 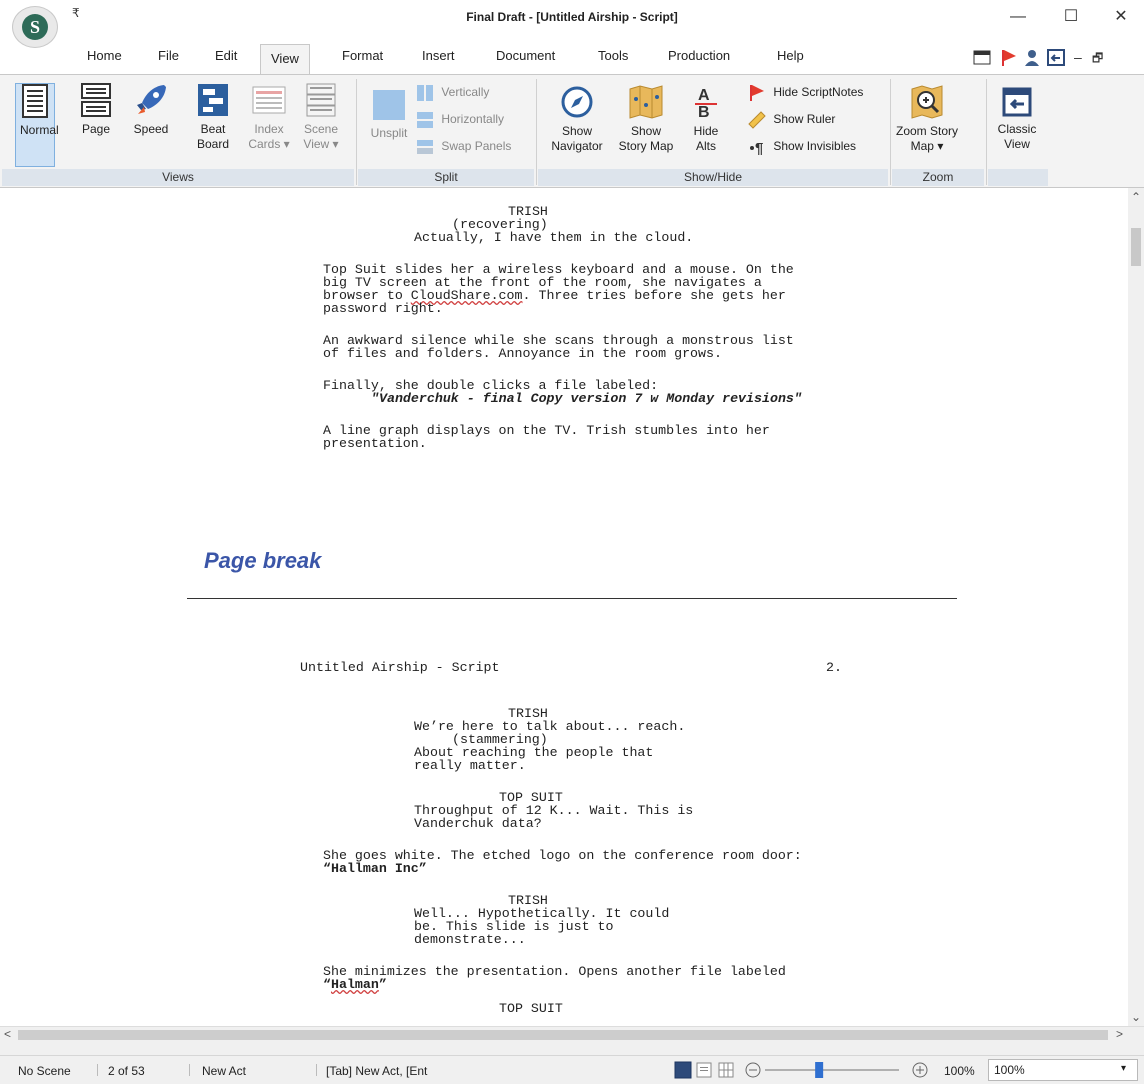 I want to click on show-navigator-label-line2: Navigator, so click(x=577, y=146).